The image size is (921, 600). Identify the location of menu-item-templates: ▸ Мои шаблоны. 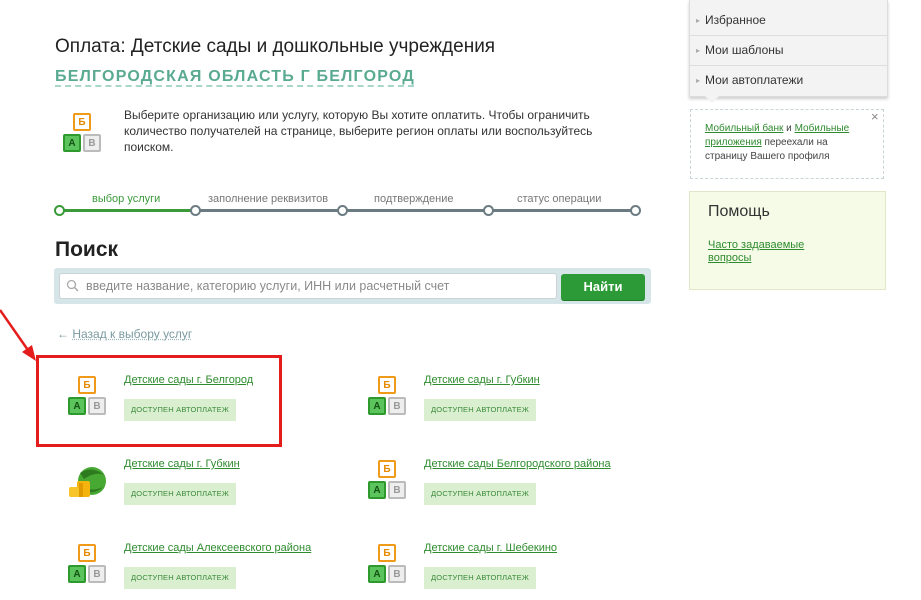
(788, 50).